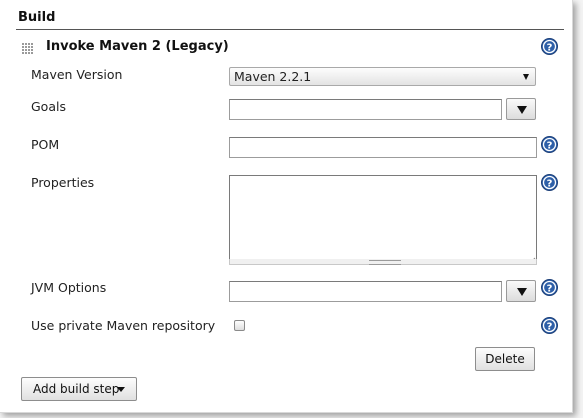 This screenshot has height=418, width=583. I want to click on jvm-options-expand-button, so click(521, 291).